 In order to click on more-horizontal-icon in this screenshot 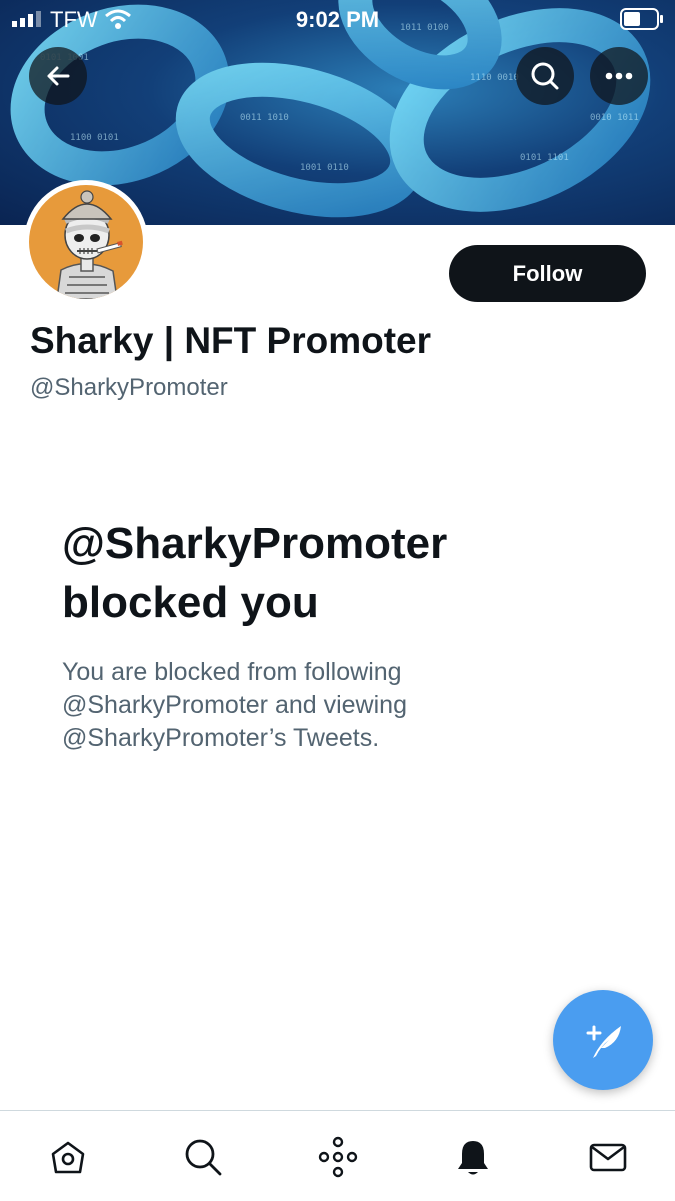, I will do `click(619, 76)`.